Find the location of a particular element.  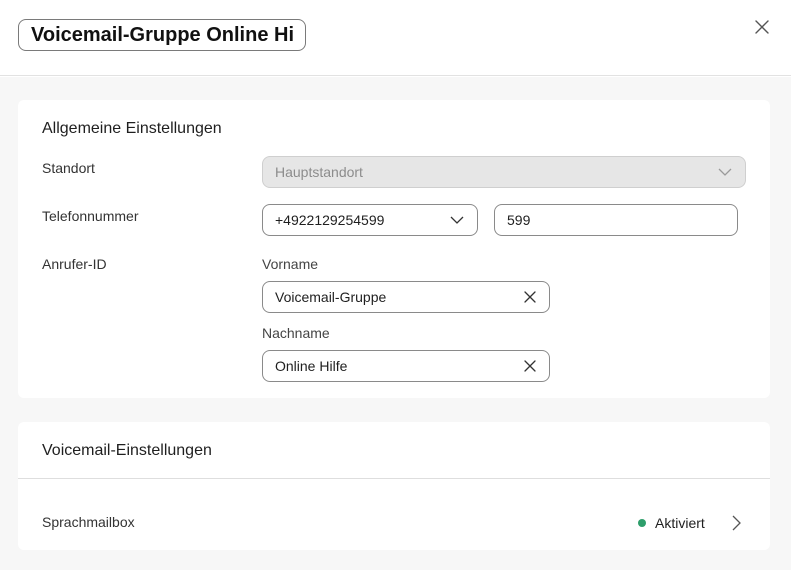

first-name-value: Voicemail-Gruppe is located at coordinates (331, 297).